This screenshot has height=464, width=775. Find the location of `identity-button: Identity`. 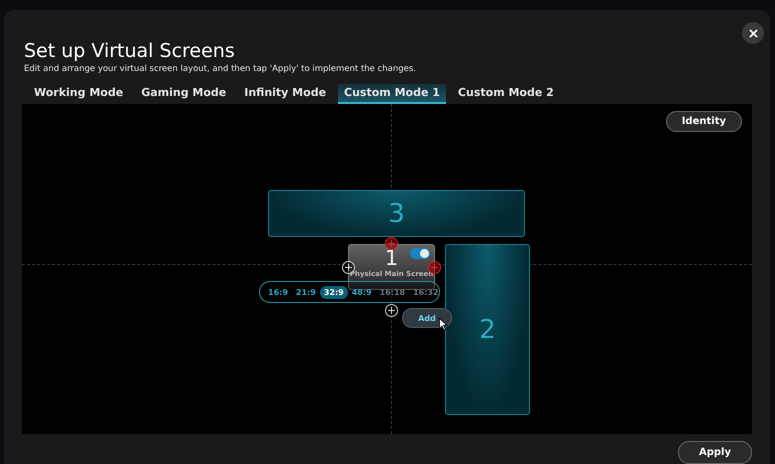

identity-button: Identity is located at coordinates (704, 121).